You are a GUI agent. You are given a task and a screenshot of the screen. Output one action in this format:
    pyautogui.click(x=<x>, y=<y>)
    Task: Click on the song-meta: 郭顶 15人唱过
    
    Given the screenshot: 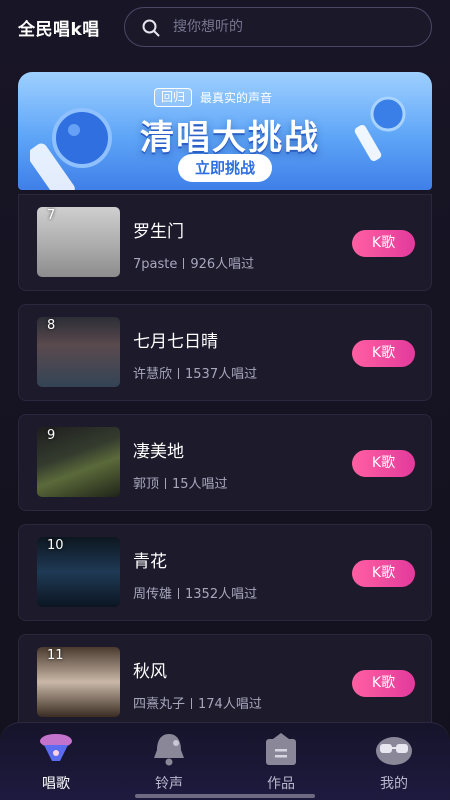 What is the action you would take?
    pyautogui.click(x=180, y=482)
    